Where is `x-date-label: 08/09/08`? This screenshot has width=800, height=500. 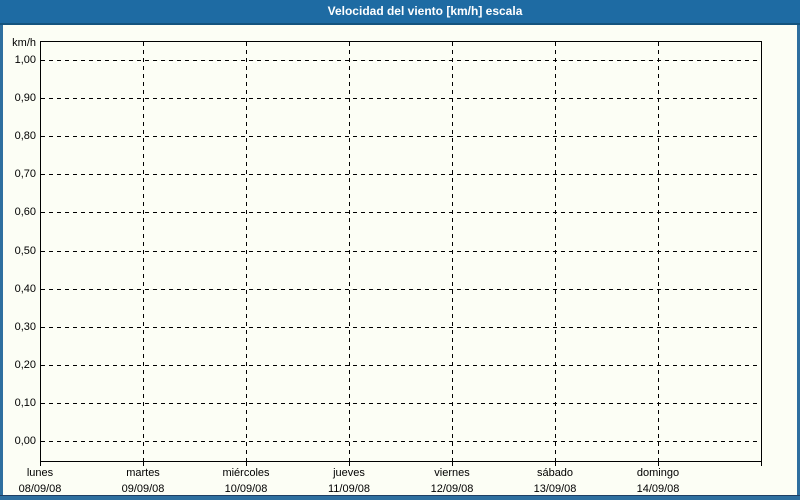
x-date-label: 08/09/08 is located at coordinates (40, 489).